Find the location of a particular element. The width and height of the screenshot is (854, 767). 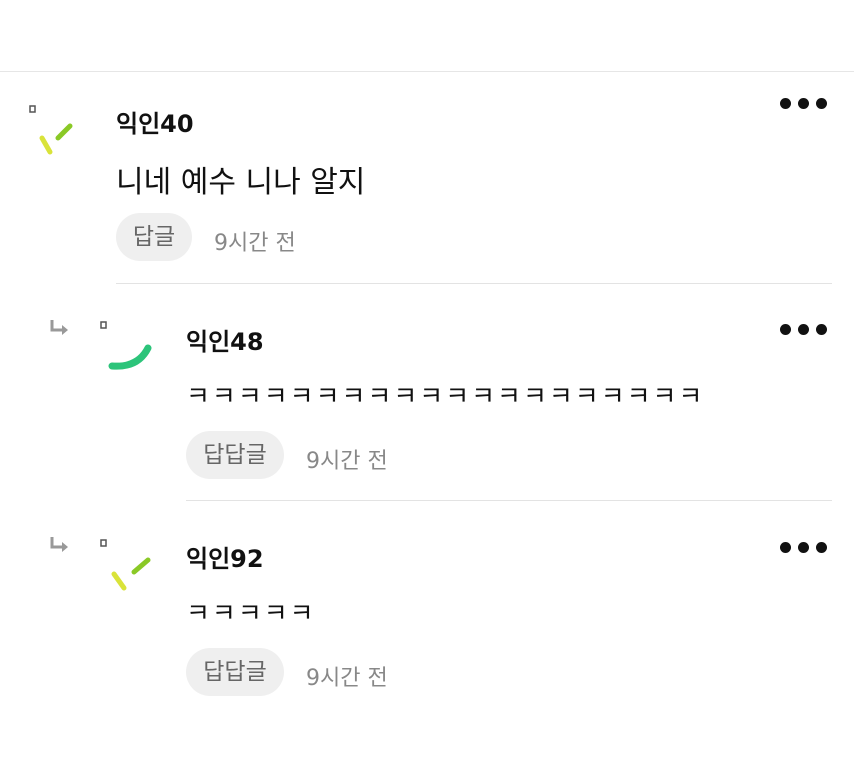

comment-author: 익인40 is located at coordinates (155, 124).